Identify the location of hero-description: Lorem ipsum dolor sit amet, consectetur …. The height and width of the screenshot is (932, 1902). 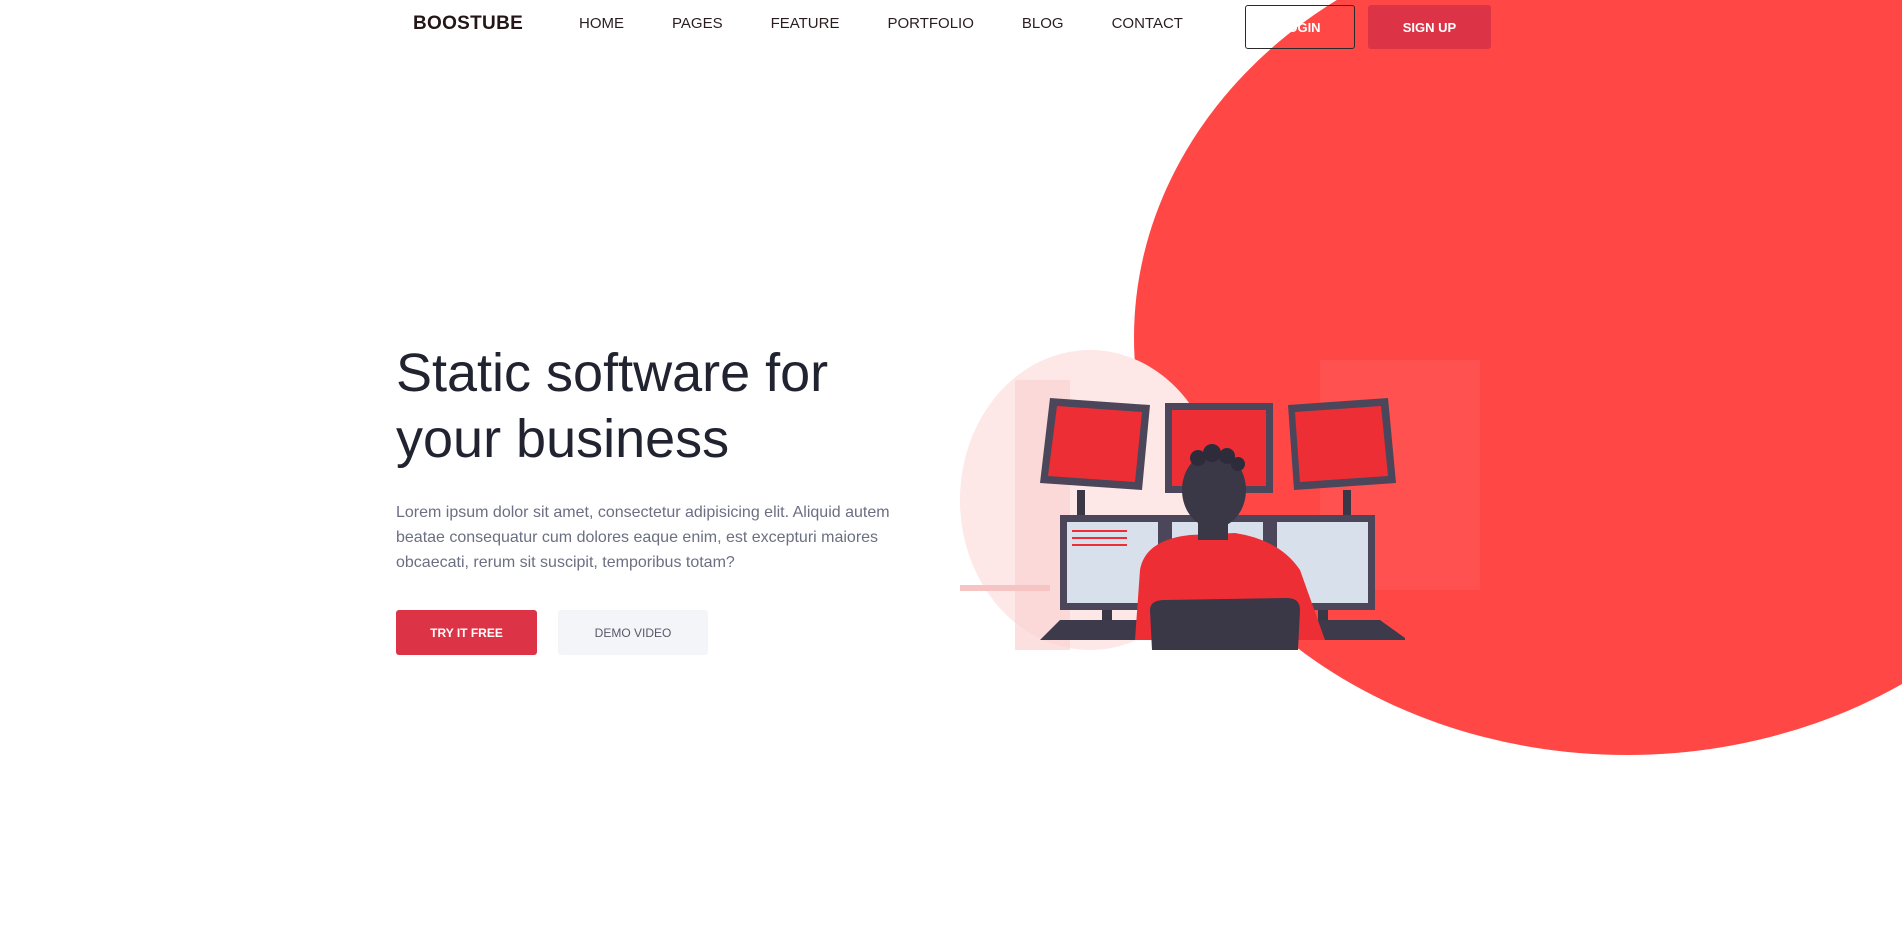
(643, 537).